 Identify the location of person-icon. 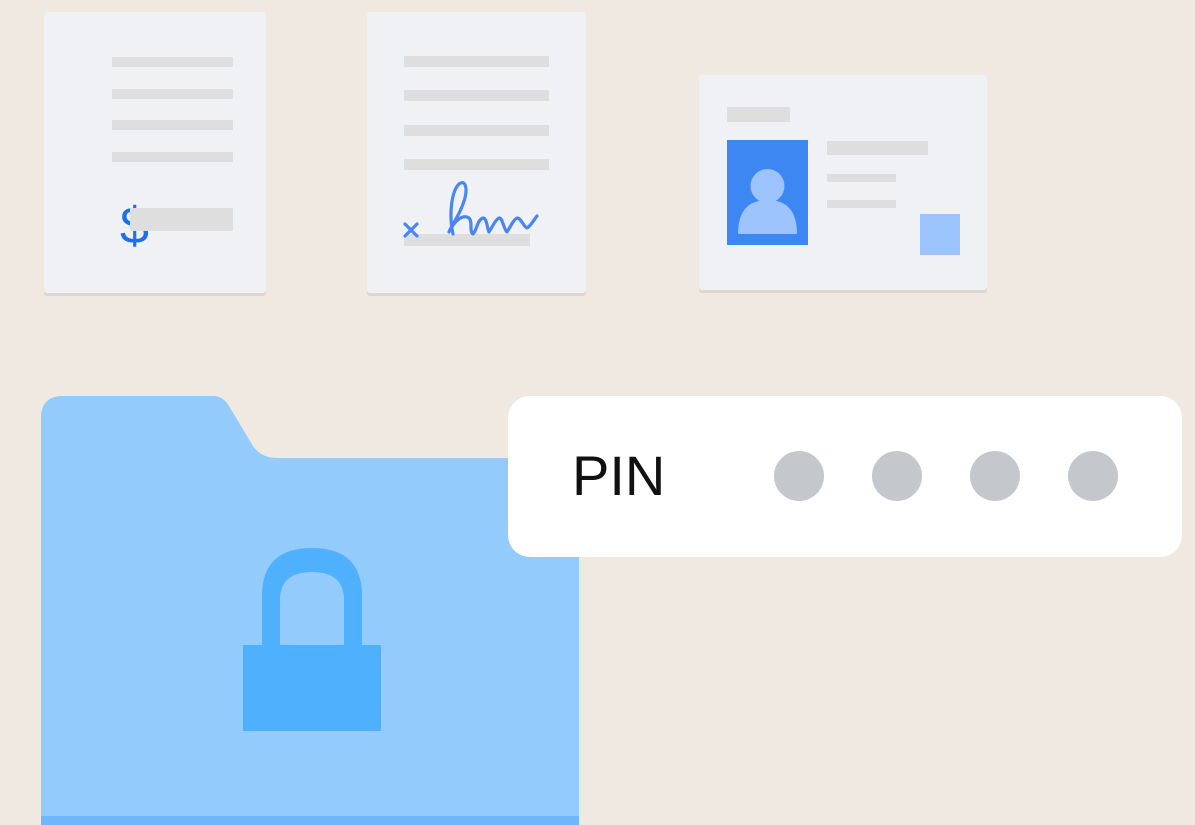
(767, 201).